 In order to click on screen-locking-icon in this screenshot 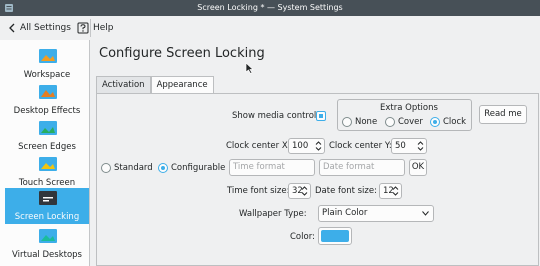, I will do `click(48, 198)`.